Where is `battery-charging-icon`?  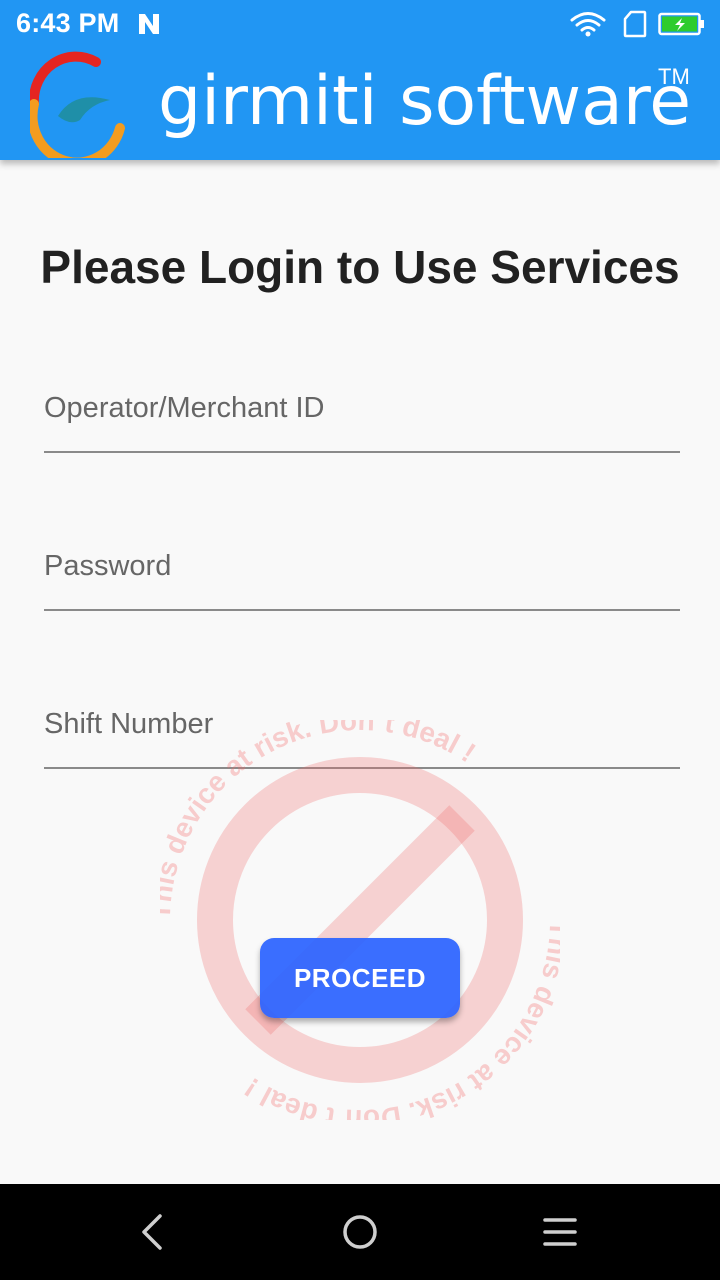 battery-charging-icon is located at coordinates (681, 24).